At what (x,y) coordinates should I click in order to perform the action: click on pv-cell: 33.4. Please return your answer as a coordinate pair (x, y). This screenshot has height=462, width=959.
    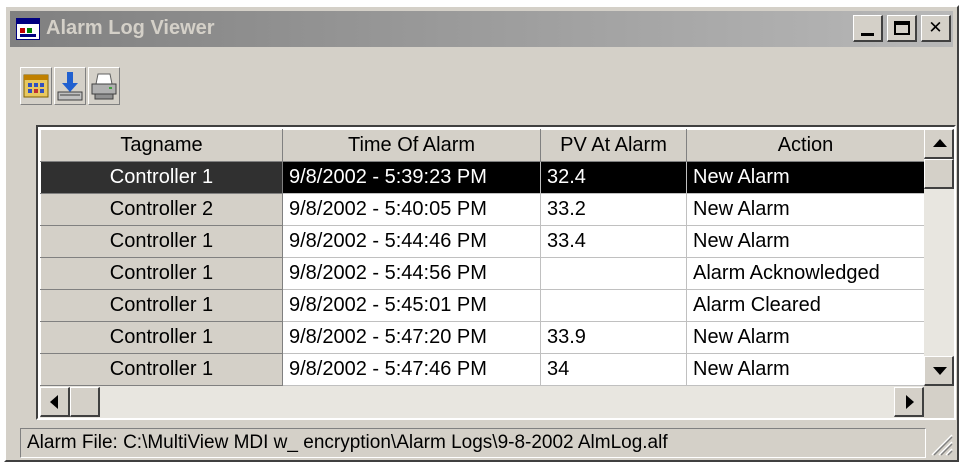
    Looking at the image, I should click on (613, 241).